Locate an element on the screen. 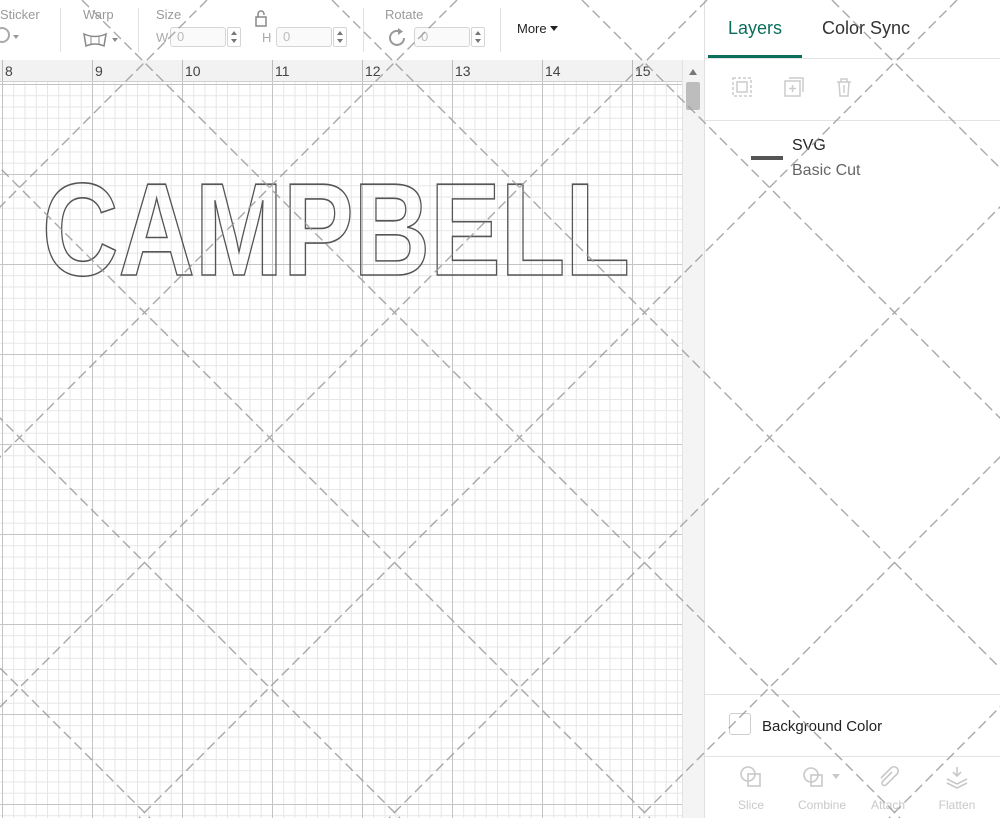 The image size is (1000, 818). width-stepper is located at coordinates (234, 37).